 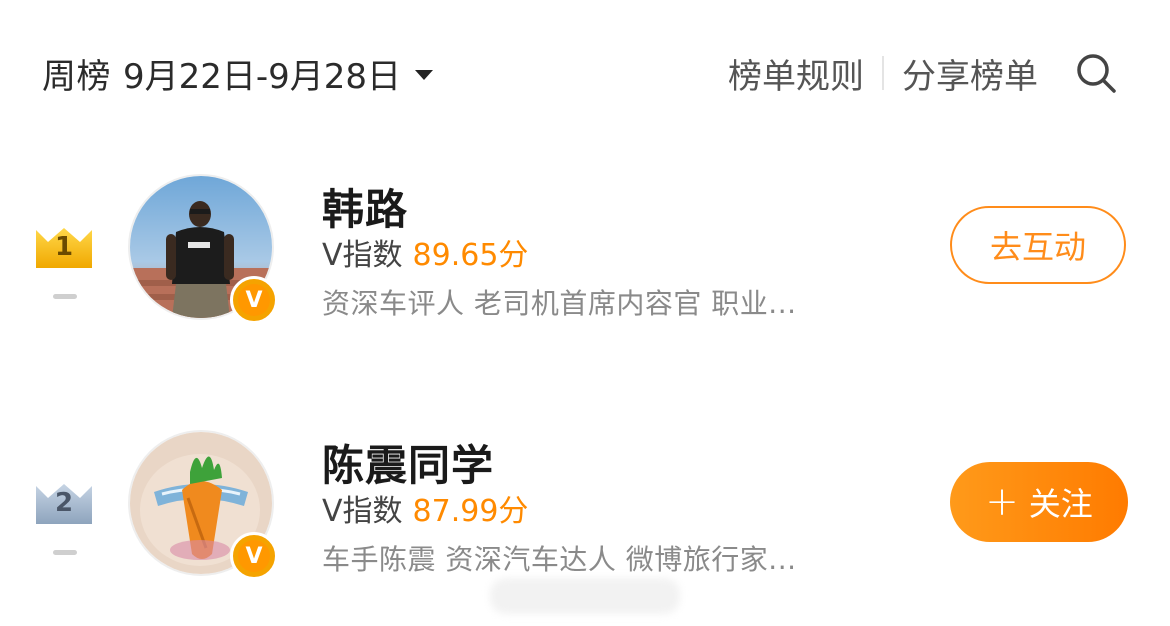 I want to click on share-link: 分享榜单, so click(x=970, y=73).